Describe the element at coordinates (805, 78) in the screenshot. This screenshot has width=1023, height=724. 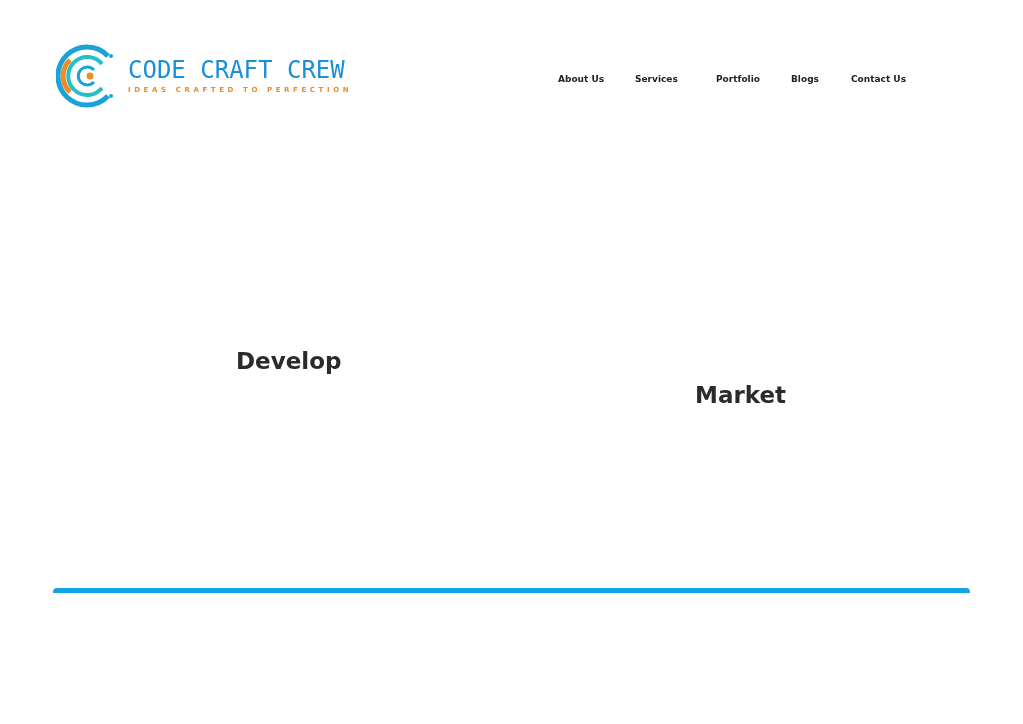
I see `nav-link: Blogs` at that location.